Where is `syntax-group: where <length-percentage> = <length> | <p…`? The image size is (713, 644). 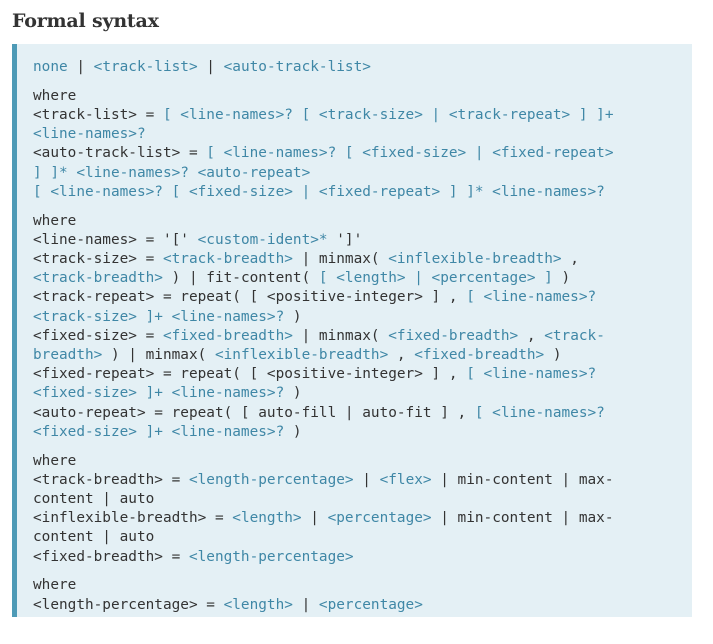 syntax-group: where <length-percentage> = <length> | <p… is located at coordinates (357, 595).